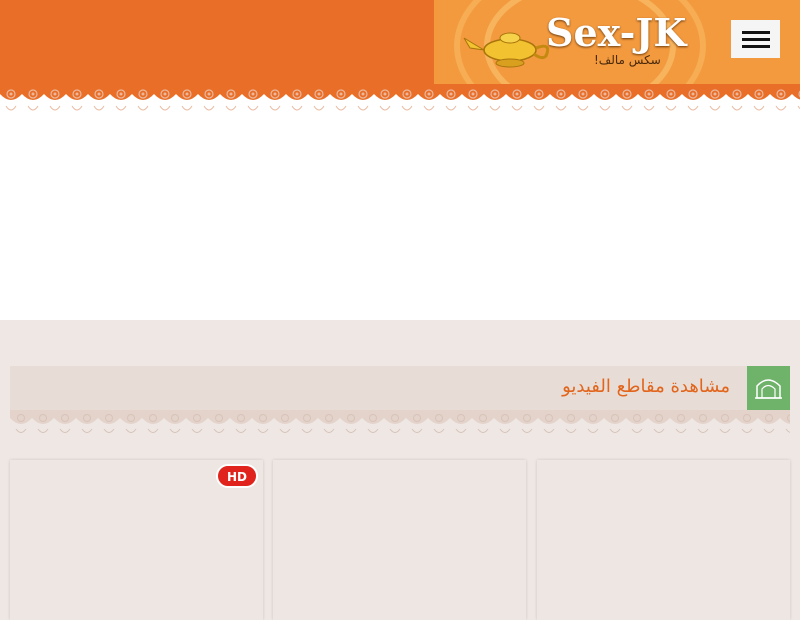 This screenshot has height=620, width=800. Describe the element at coordinates (136, 540) in the screenshot. I see `video-card: HD` at that location.